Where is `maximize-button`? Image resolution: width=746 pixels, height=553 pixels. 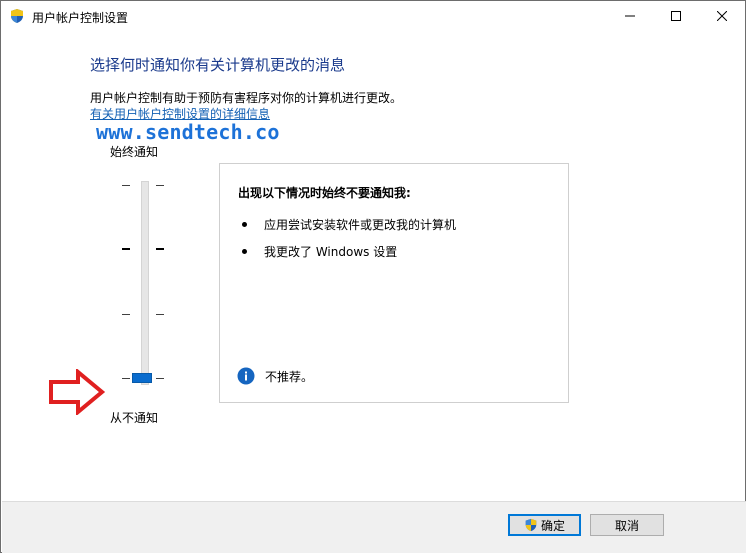 maximize-button is located at coordinates (676, 16).